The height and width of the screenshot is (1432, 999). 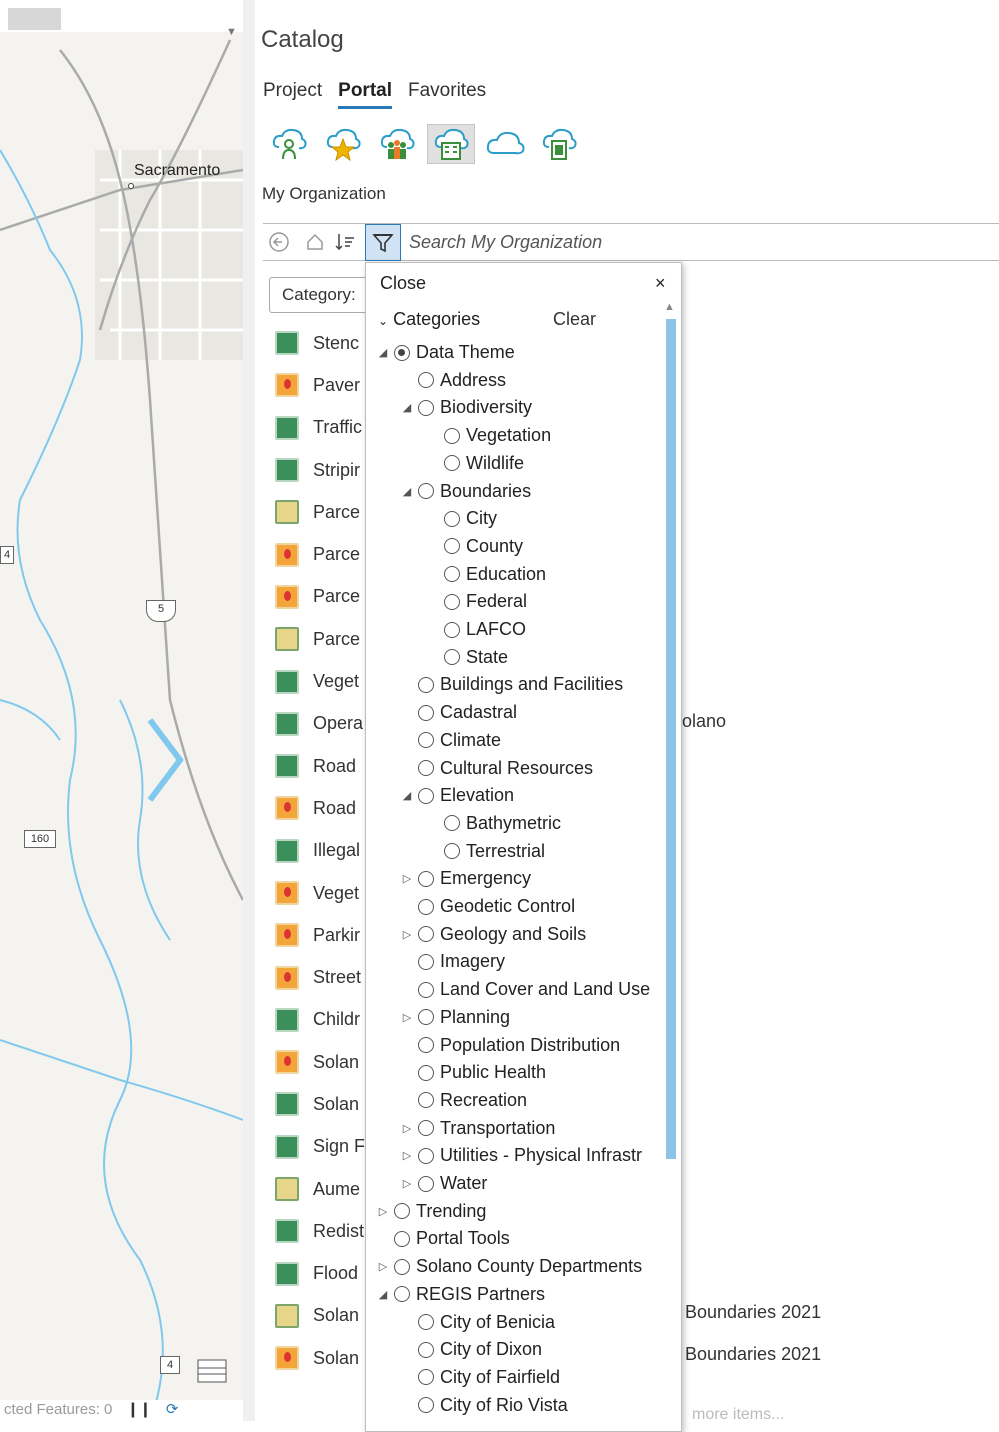 I want to click on list-item: Flood, so click(x=320, y=1274).